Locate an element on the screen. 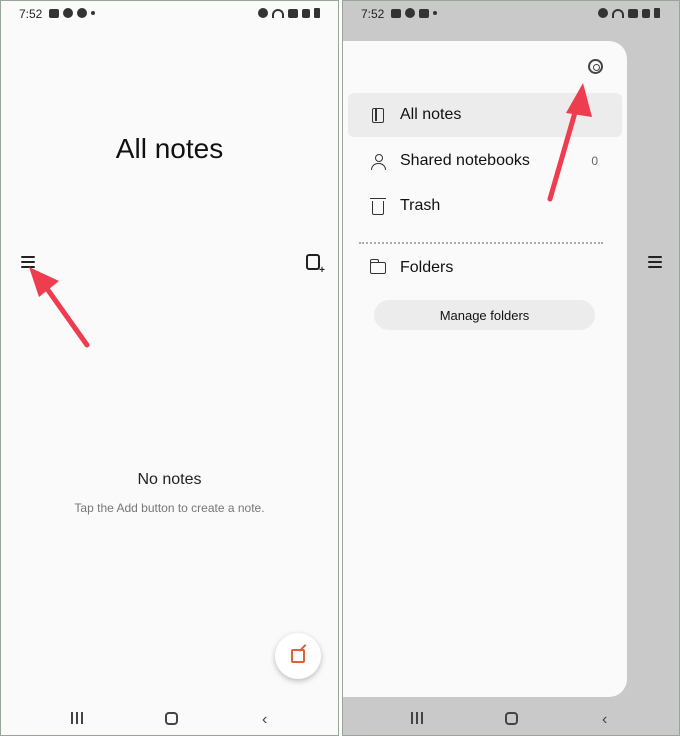 The image size is (680, 736). settings-icon is located at coordinates (595, 66).